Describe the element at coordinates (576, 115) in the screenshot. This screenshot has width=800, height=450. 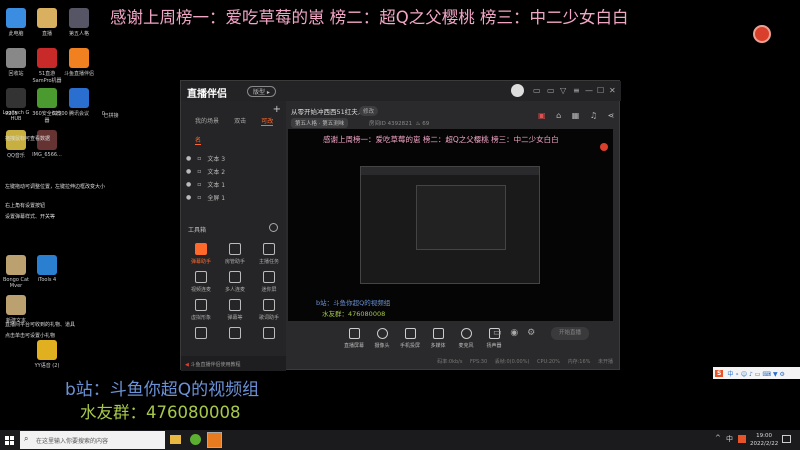
I see `box-icon: ▦` at that location.